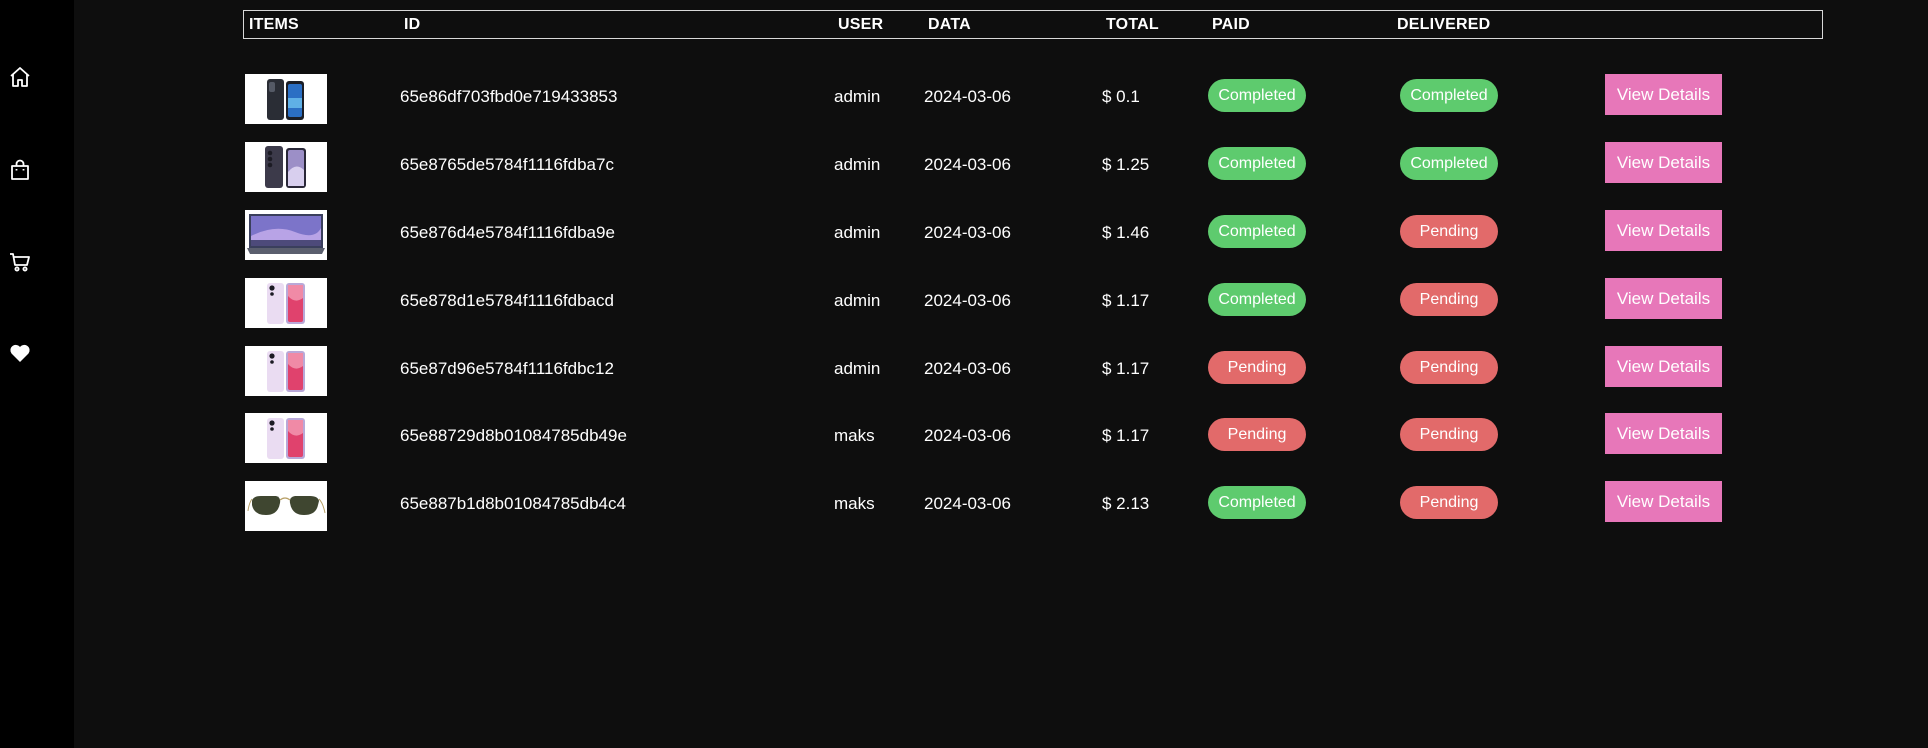 This screenshot has width=1928, height=748. What do you see at coordinates (1231, 24) in the screenshot?
I see `header-paid: PAID` at bounding box center [1231, 24].